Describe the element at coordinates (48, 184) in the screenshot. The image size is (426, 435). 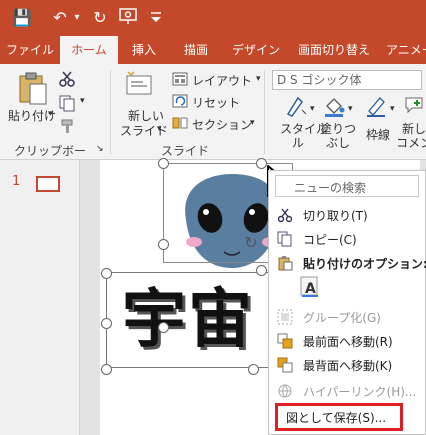
I see `slide-thumbnail` at that location.